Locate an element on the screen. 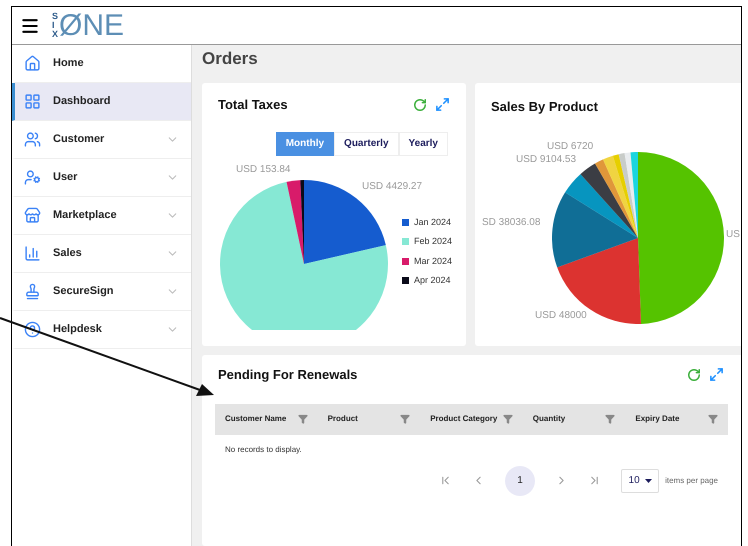 The width and height of the screenshot is (748, 546). period-toggle: Quarterly is located at coordinates (366, 144).